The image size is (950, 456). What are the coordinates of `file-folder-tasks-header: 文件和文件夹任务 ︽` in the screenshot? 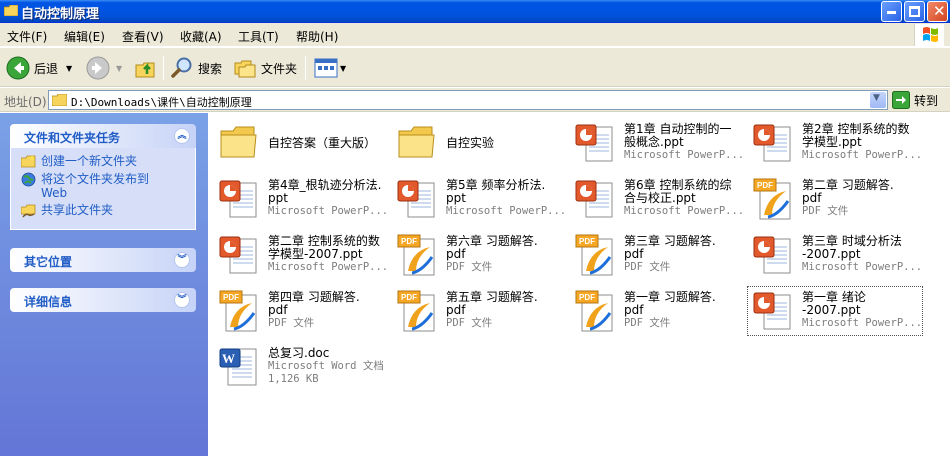 It's located at (103, 136).